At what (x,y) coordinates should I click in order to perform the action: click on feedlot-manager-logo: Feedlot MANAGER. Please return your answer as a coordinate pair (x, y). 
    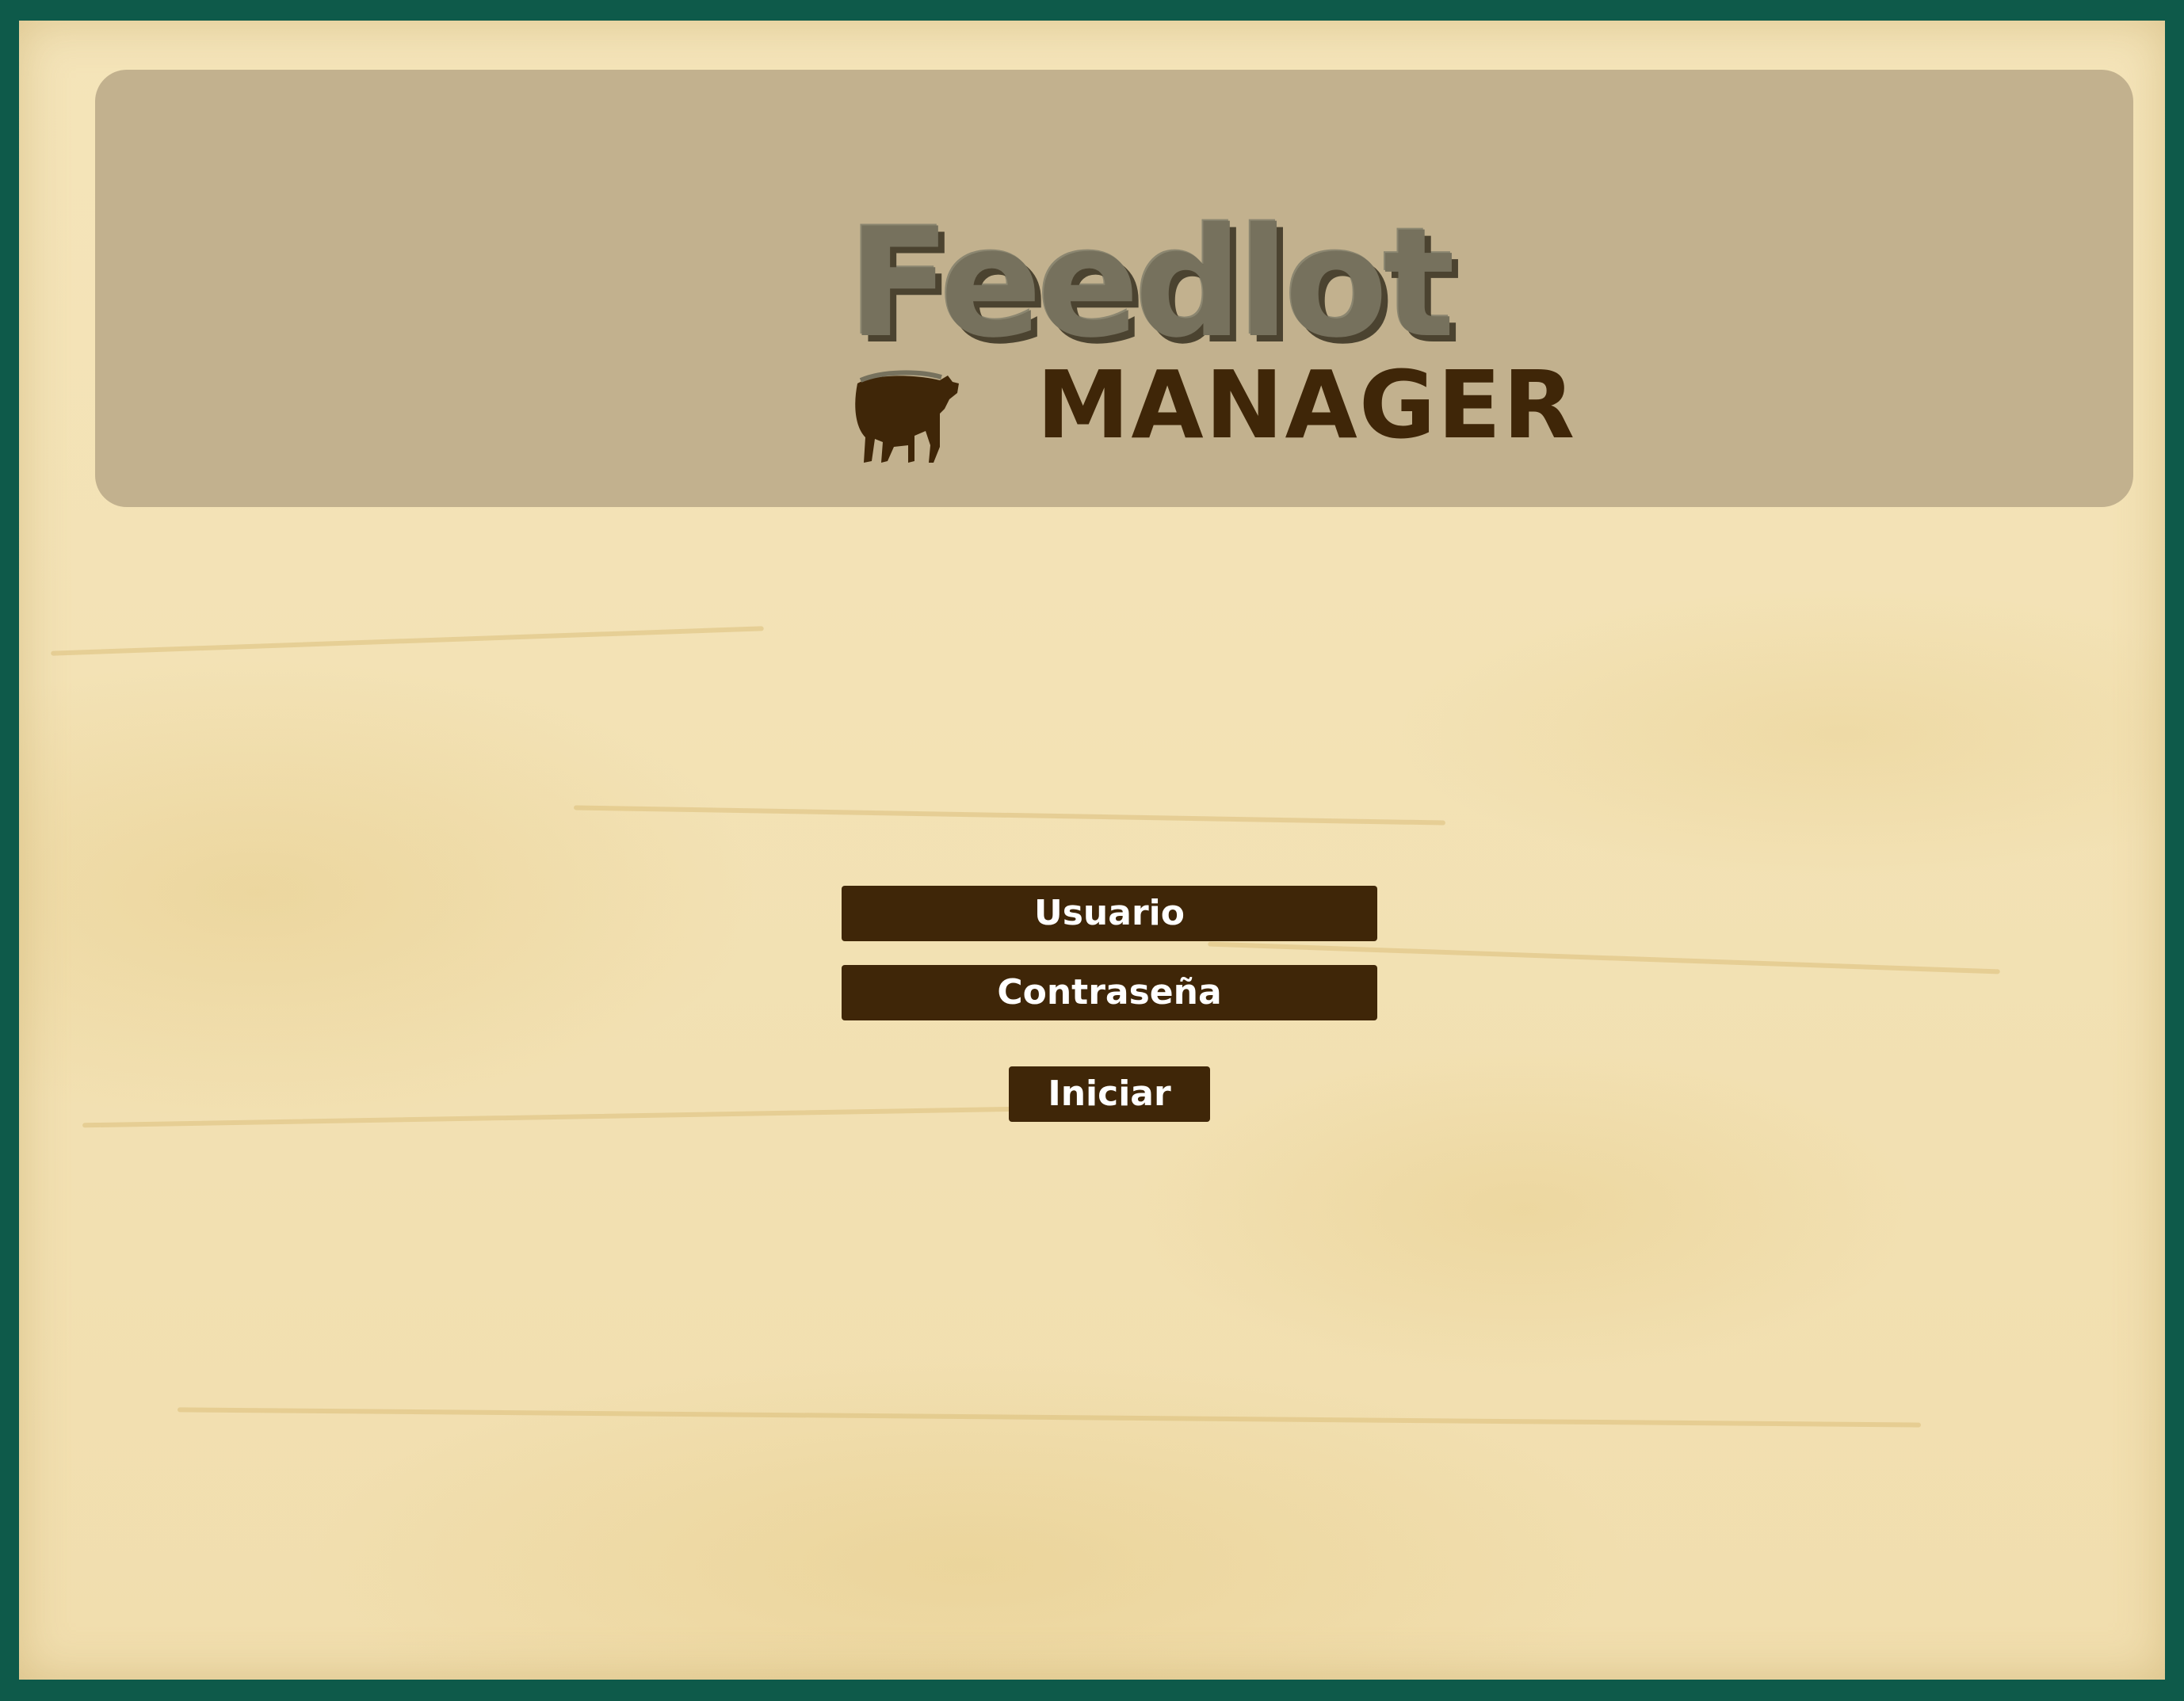
    Looking at the image, I should click on (1211, 335).